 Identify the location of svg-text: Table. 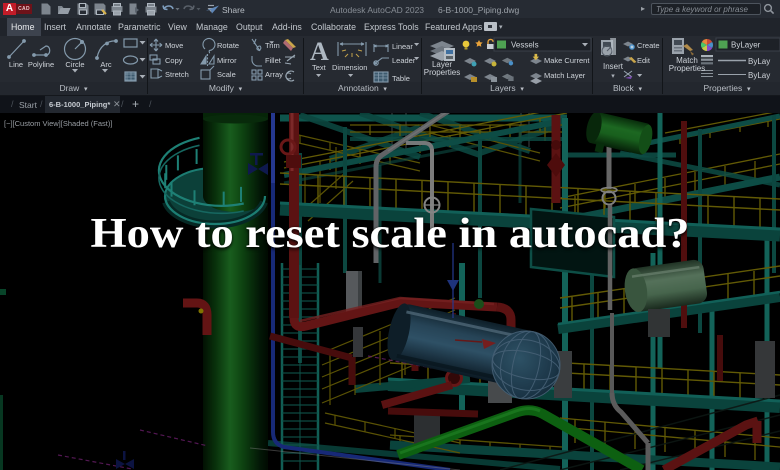
(401, 78).